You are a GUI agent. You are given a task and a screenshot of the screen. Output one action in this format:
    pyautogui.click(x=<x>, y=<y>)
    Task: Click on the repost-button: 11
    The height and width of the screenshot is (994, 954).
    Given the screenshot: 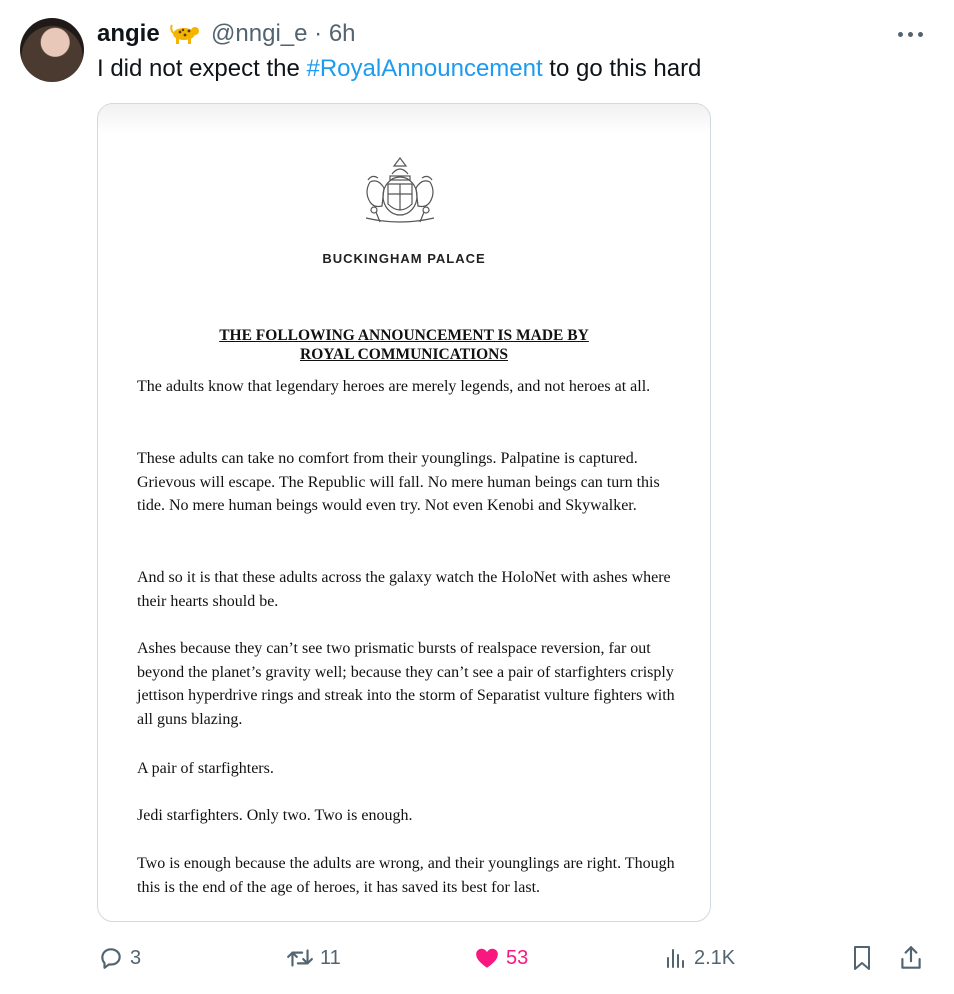 What is the action you would take?
    pyautogui.click(x=313, y=958)
    